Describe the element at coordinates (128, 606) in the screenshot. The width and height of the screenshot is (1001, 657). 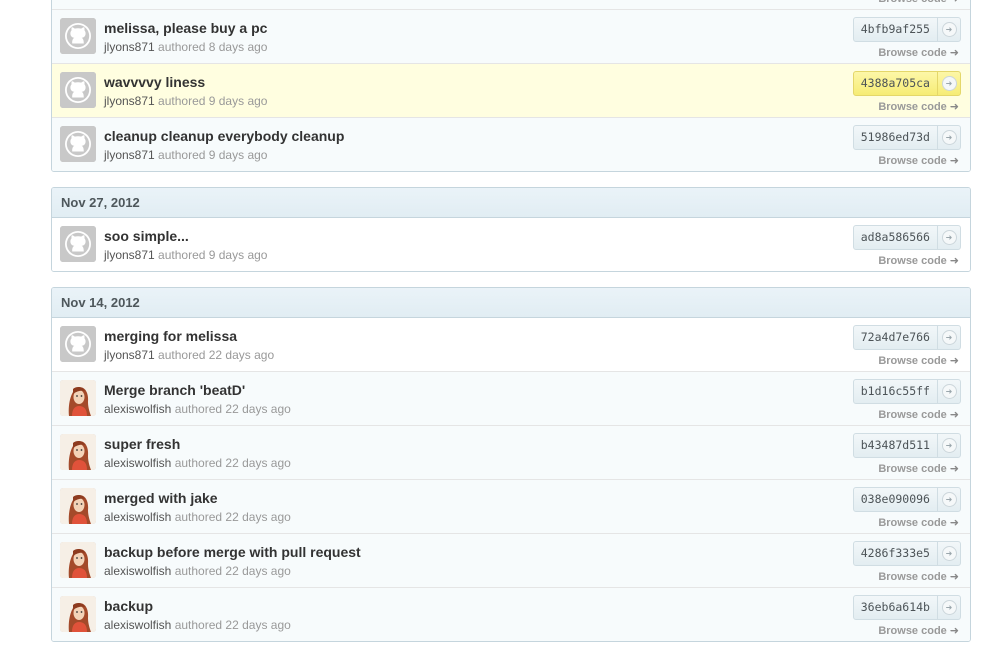
I see `commit-message: backup` at that location.